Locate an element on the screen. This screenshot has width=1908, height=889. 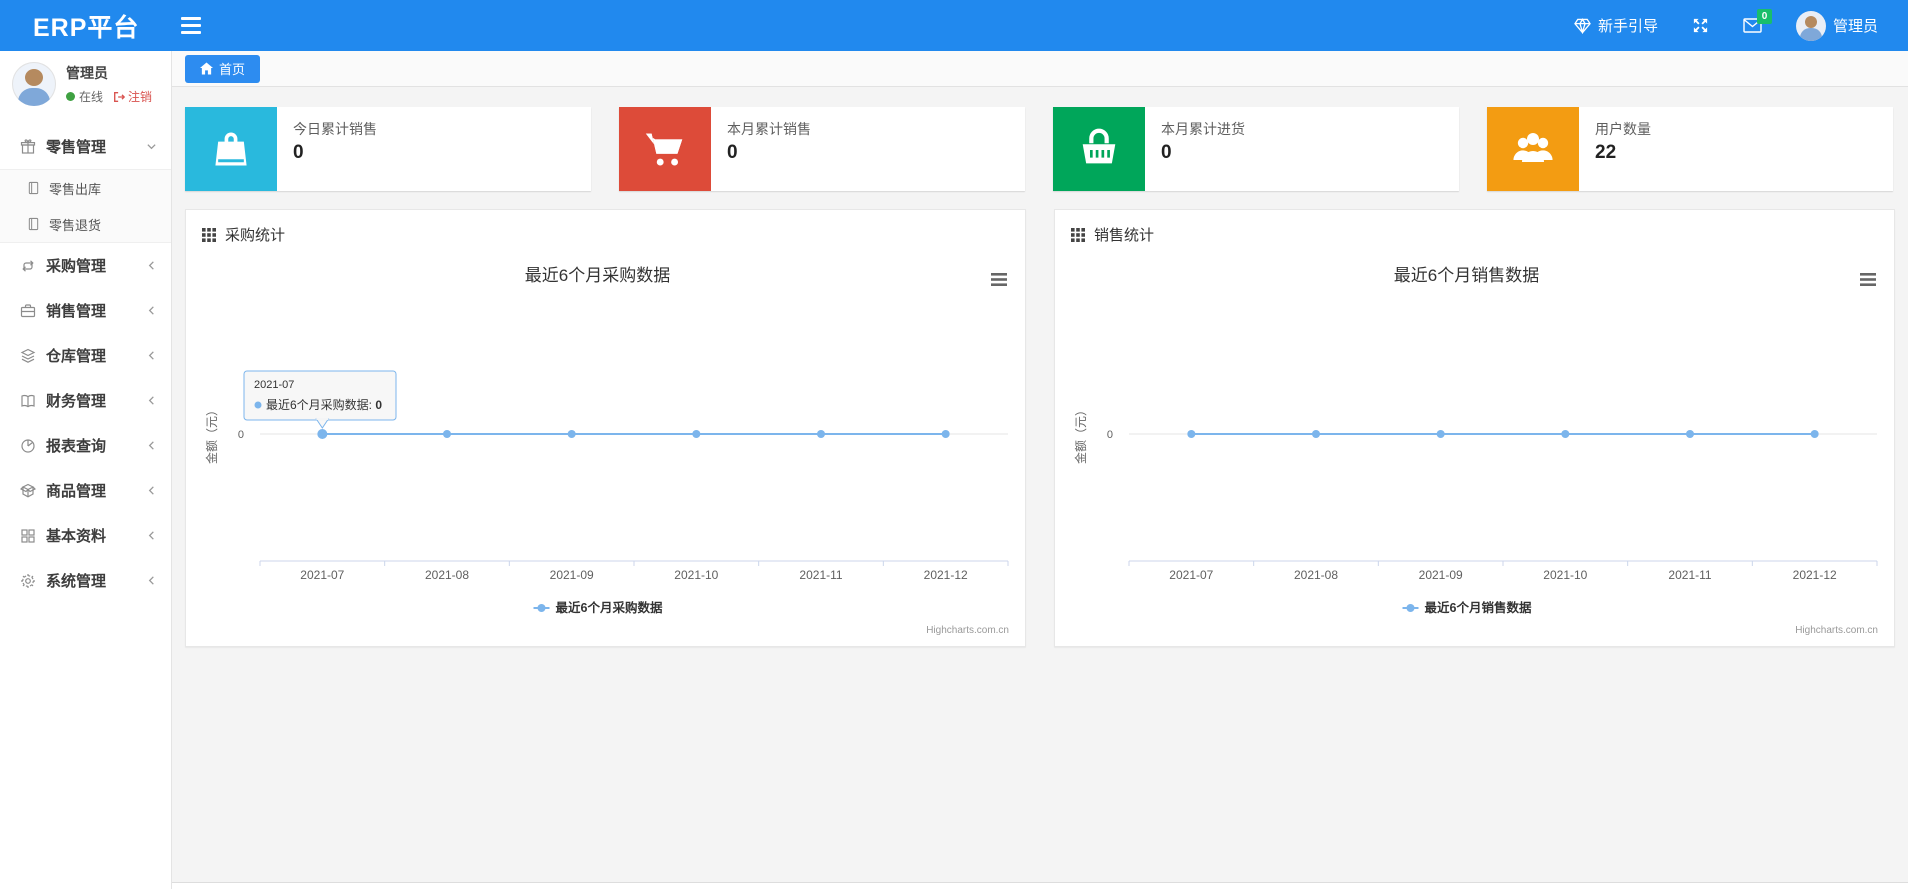
guide-button: 新手引导 is located at coordinates (1616, 25).